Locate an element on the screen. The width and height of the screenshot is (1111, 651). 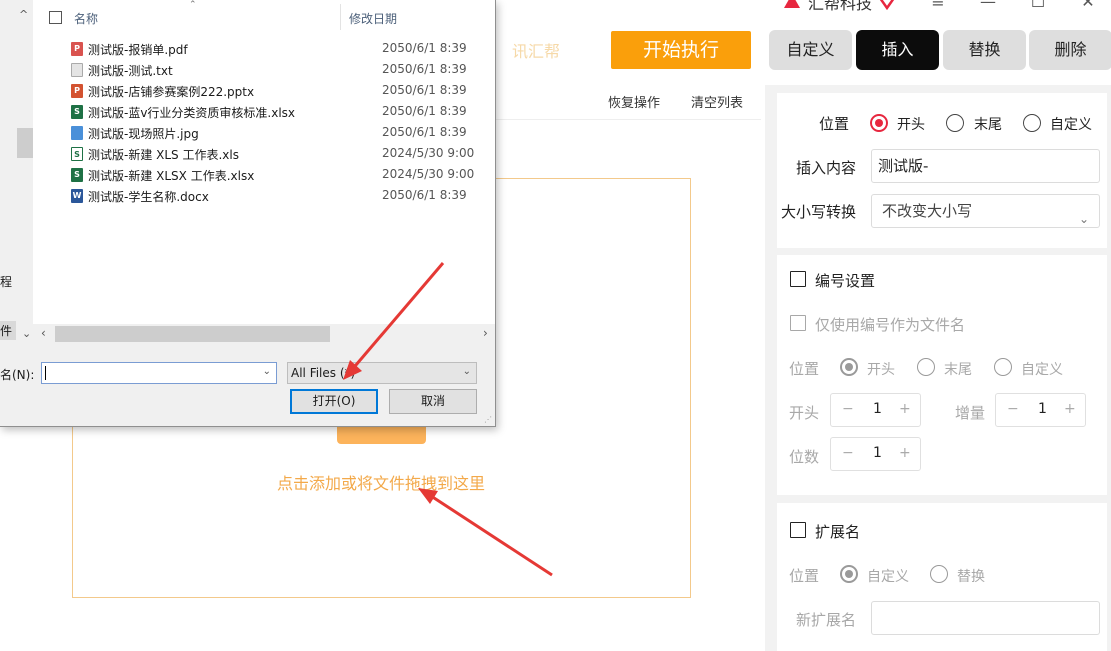
start-number-value: 1 is located at coordinates (877, 409).